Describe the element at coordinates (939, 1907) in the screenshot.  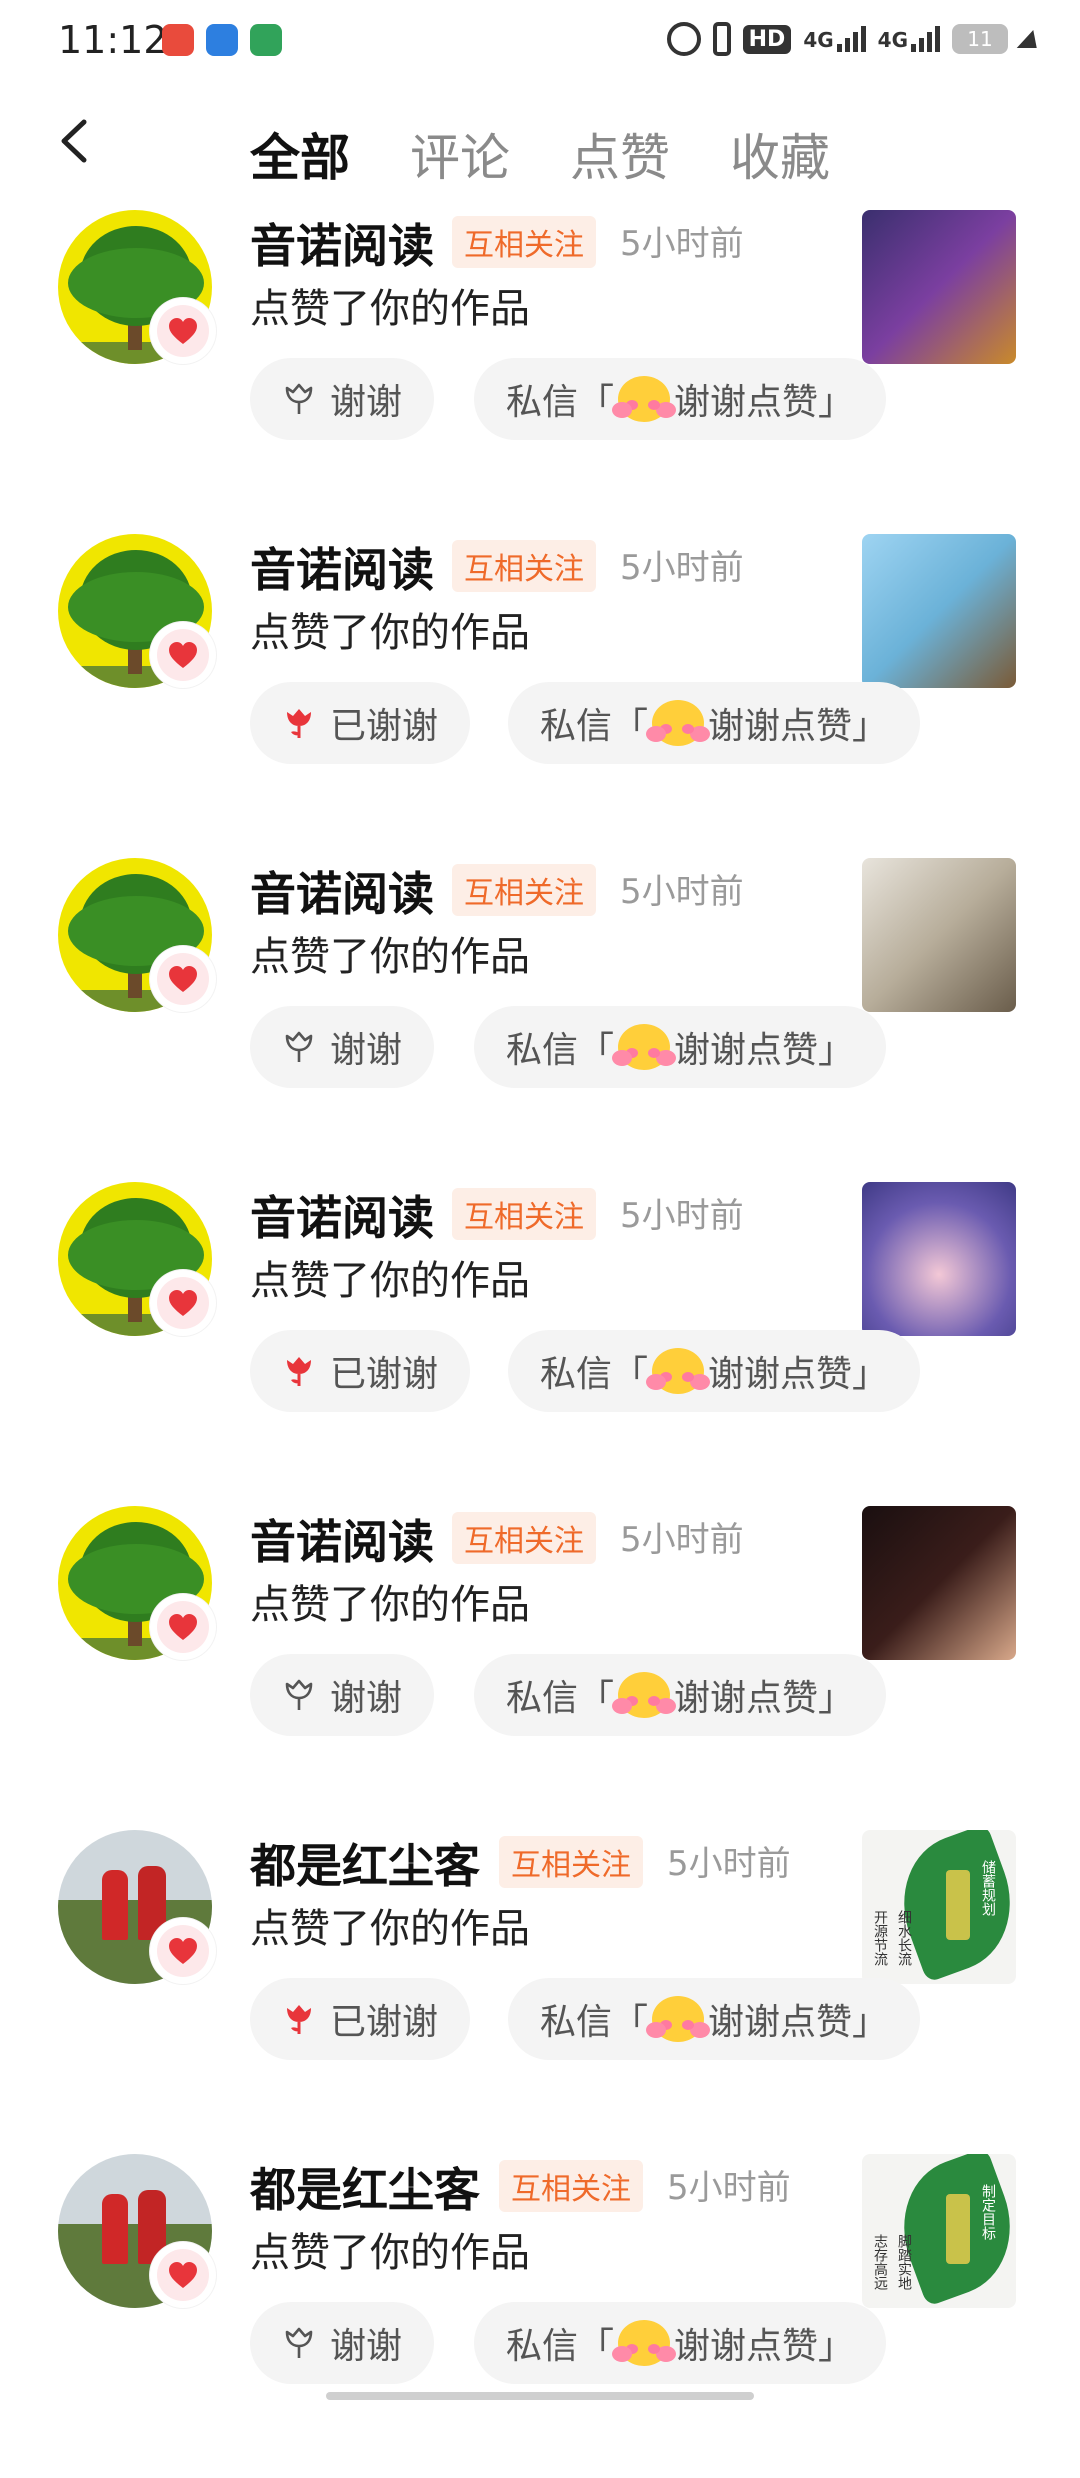
I see `leaf-poster-thumbnail: 开源节流 细水长流 储蓄规划` at that location.